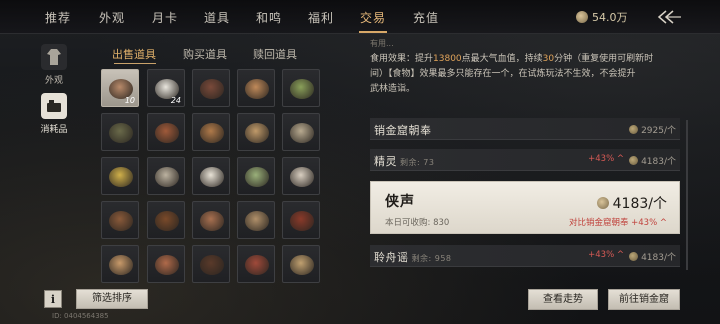  I want to click on selected-listing-limit: 本日可收购: 830, so click(417, 223).